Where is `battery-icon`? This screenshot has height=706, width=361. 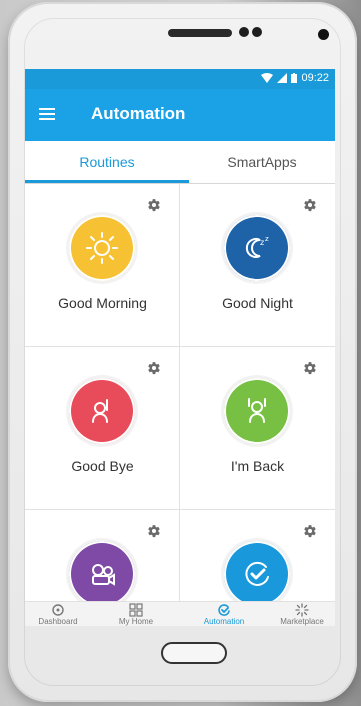 battery-icon is located at coordinates (294, 78).